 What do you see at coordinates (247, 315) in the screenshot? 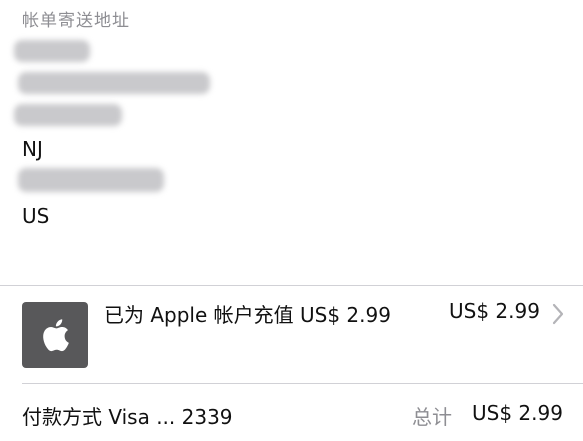
I see `item-title: 已为 Apple 帐户充值 US$ 2.99` at bounding box center [247, 315].